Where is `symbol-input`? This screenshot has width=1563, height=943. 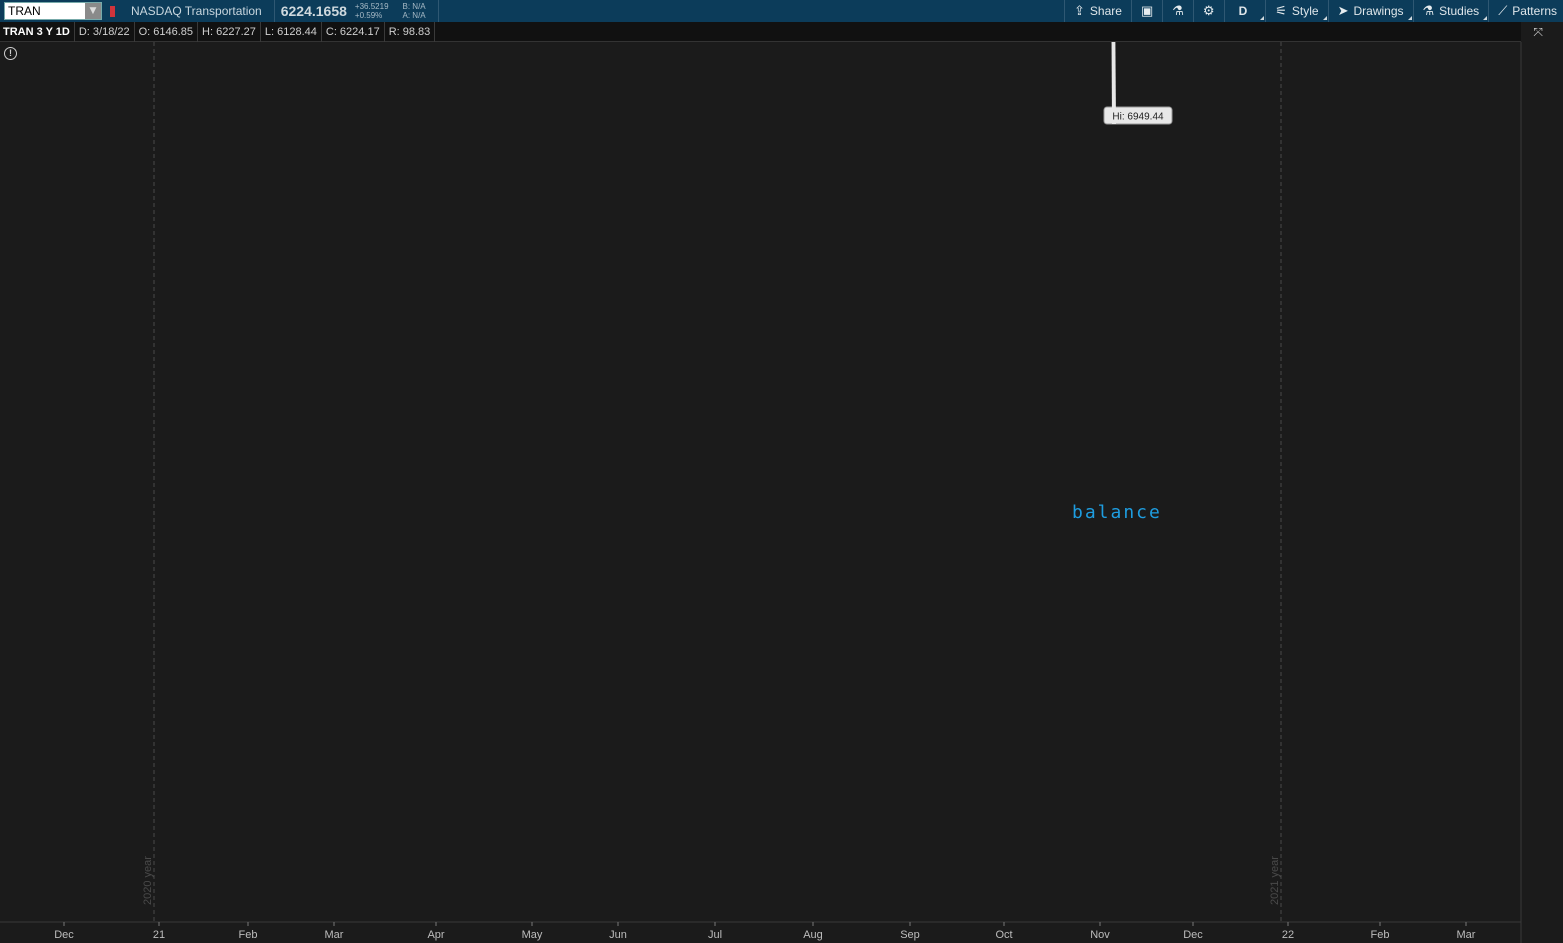 symbol-input is located at coordinates (45, 11).